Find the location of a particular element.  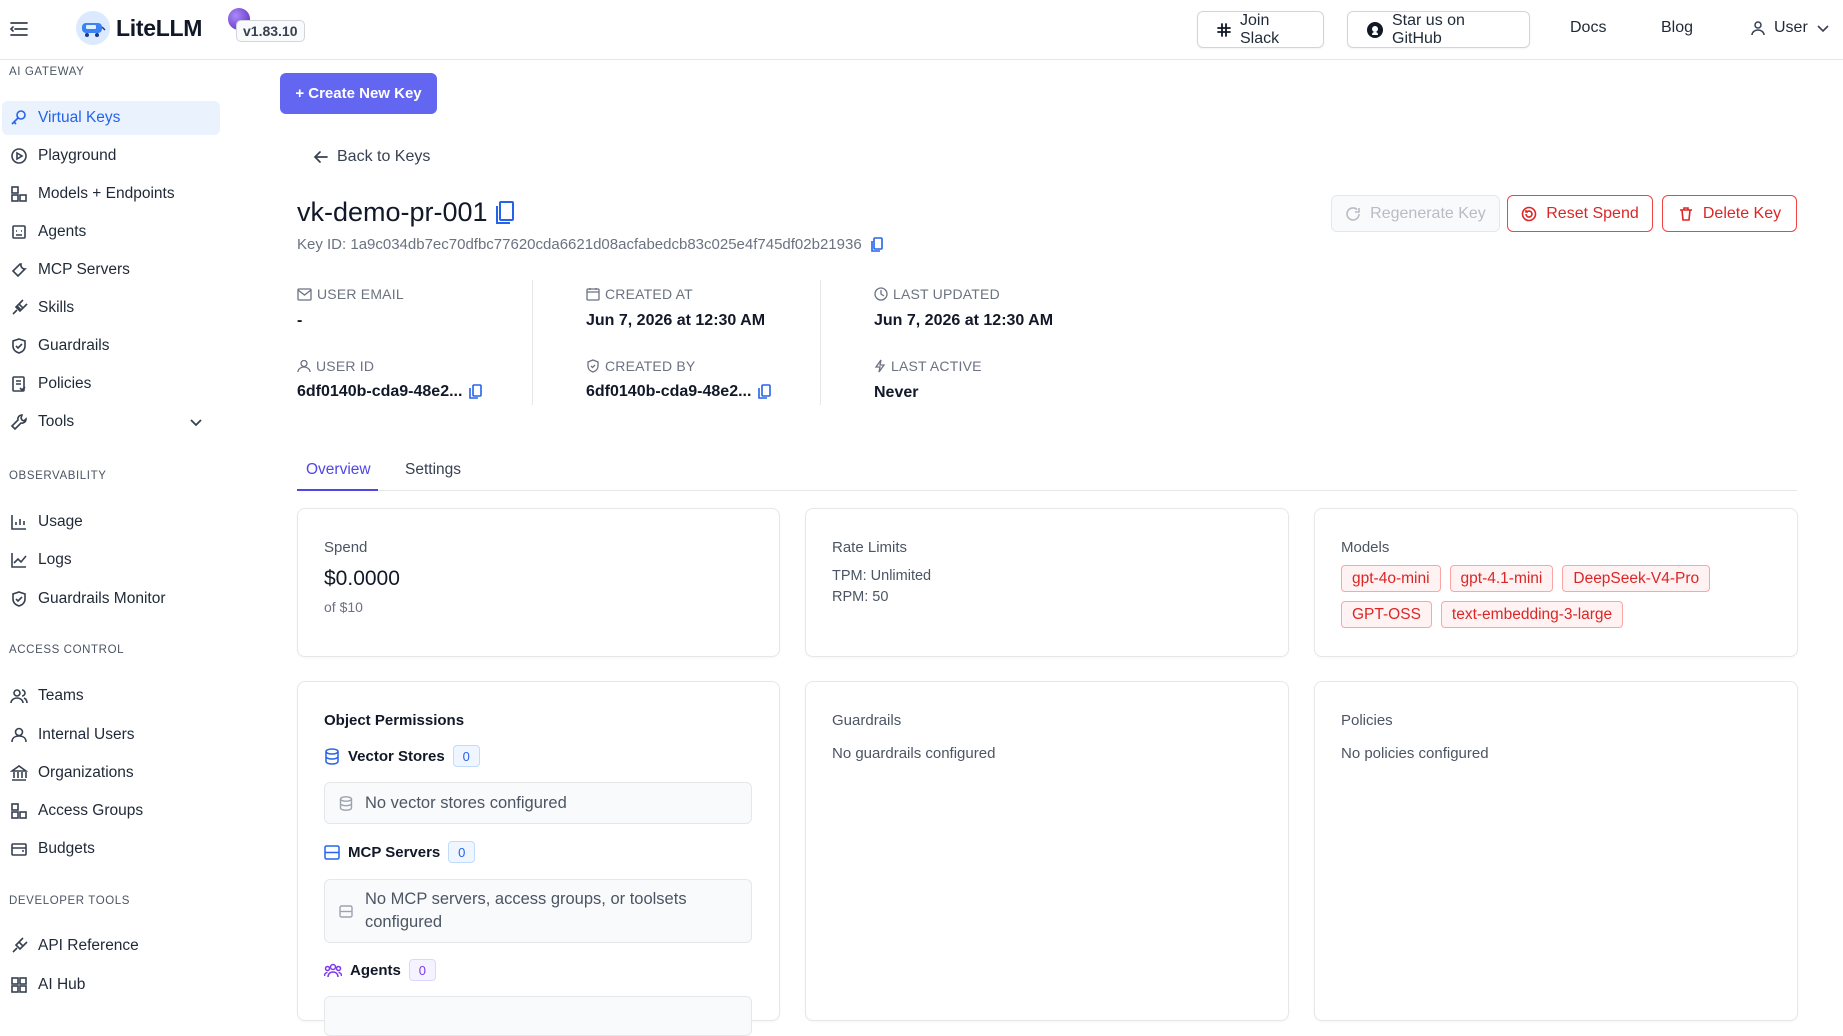

sidebar-item-usage: Usage is located at coordinates (111, 522).